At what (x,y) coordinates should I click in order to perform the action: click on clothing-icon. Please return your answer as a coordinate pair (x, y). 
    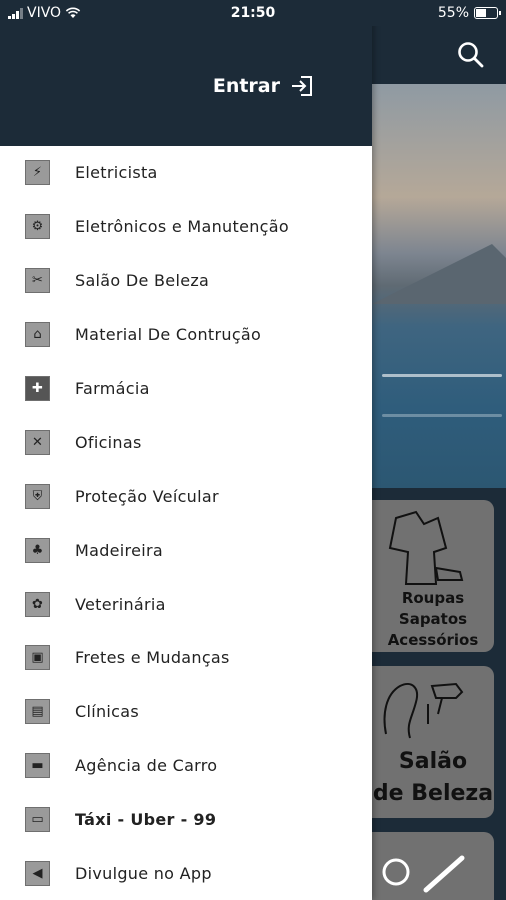
    Looking at the image, I should click on (426, 547).